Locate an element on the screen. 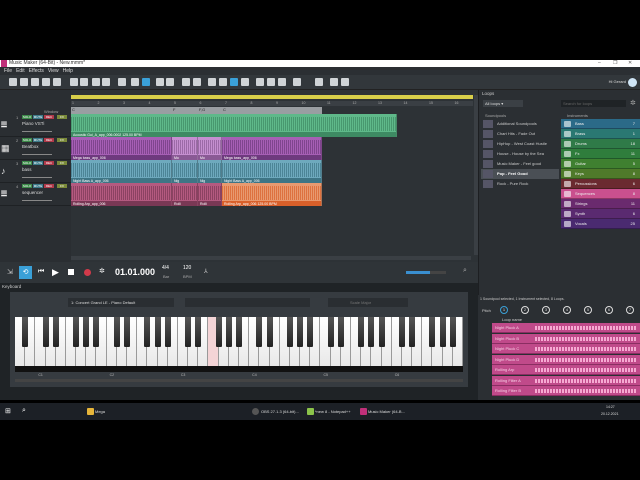 The image size is (640, 480). menu-file: File is located at coordinates (8, 71).